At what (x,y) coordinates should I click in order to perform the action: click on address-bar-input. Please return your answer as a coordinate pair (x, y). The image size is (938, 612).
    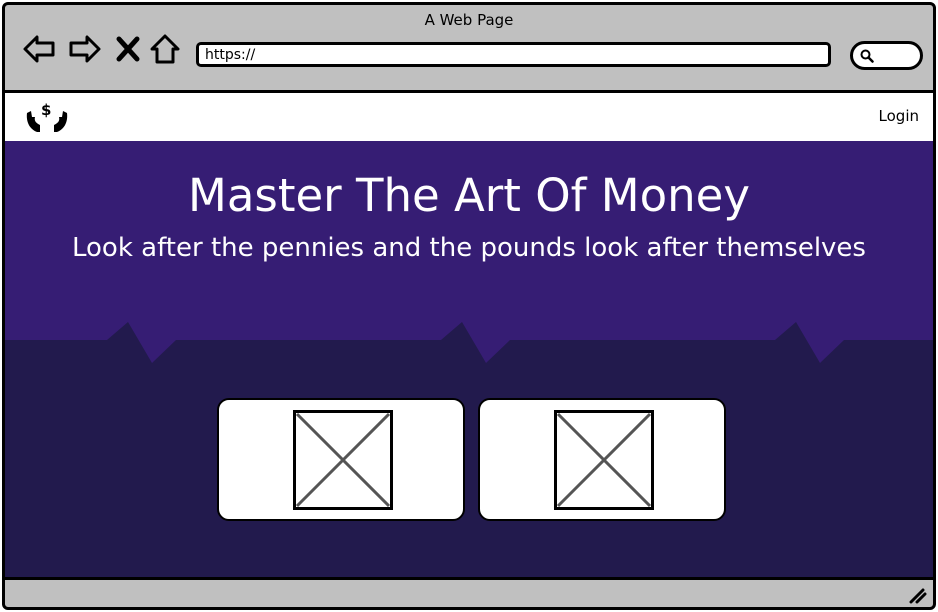
    Looking at the image, I should click on (513, 54).